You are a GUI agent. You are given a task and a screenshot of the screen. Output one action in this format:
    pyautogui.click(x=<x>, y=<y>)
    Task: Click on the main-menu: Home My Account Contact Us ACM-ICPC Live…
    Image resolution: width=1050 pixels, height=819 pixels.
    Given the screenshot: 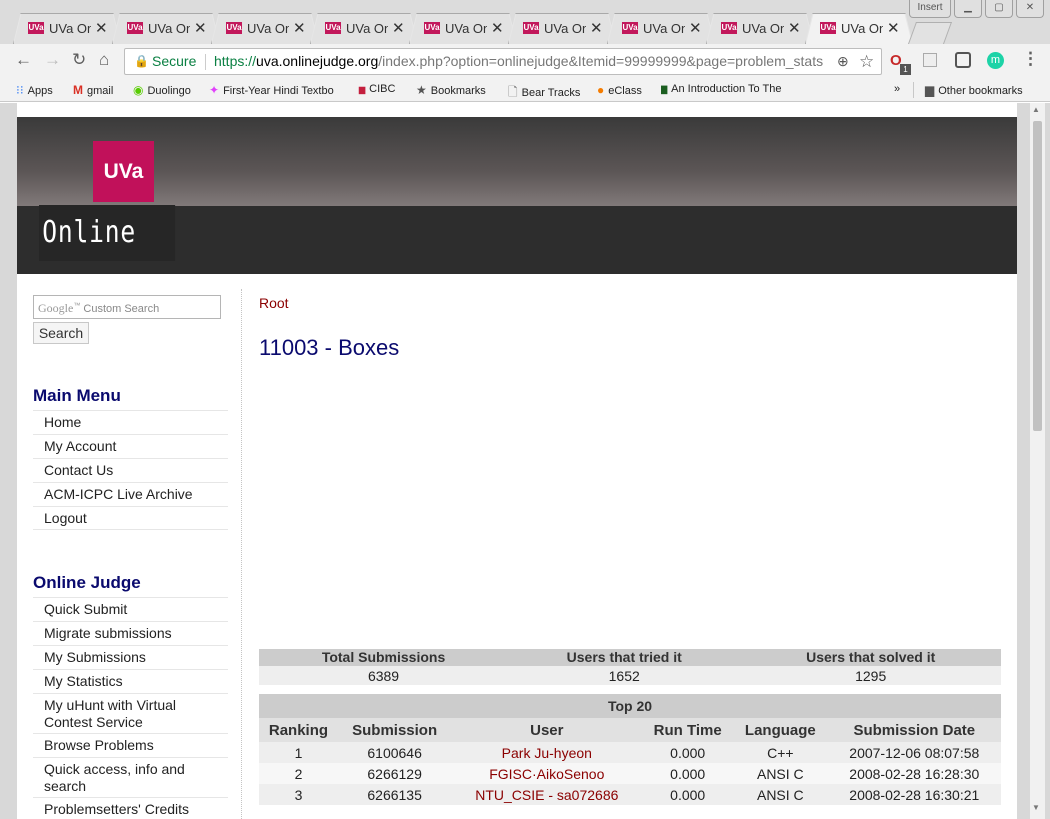 What is the action you would take?
    pyautogui.click(x=130, y=470)
    